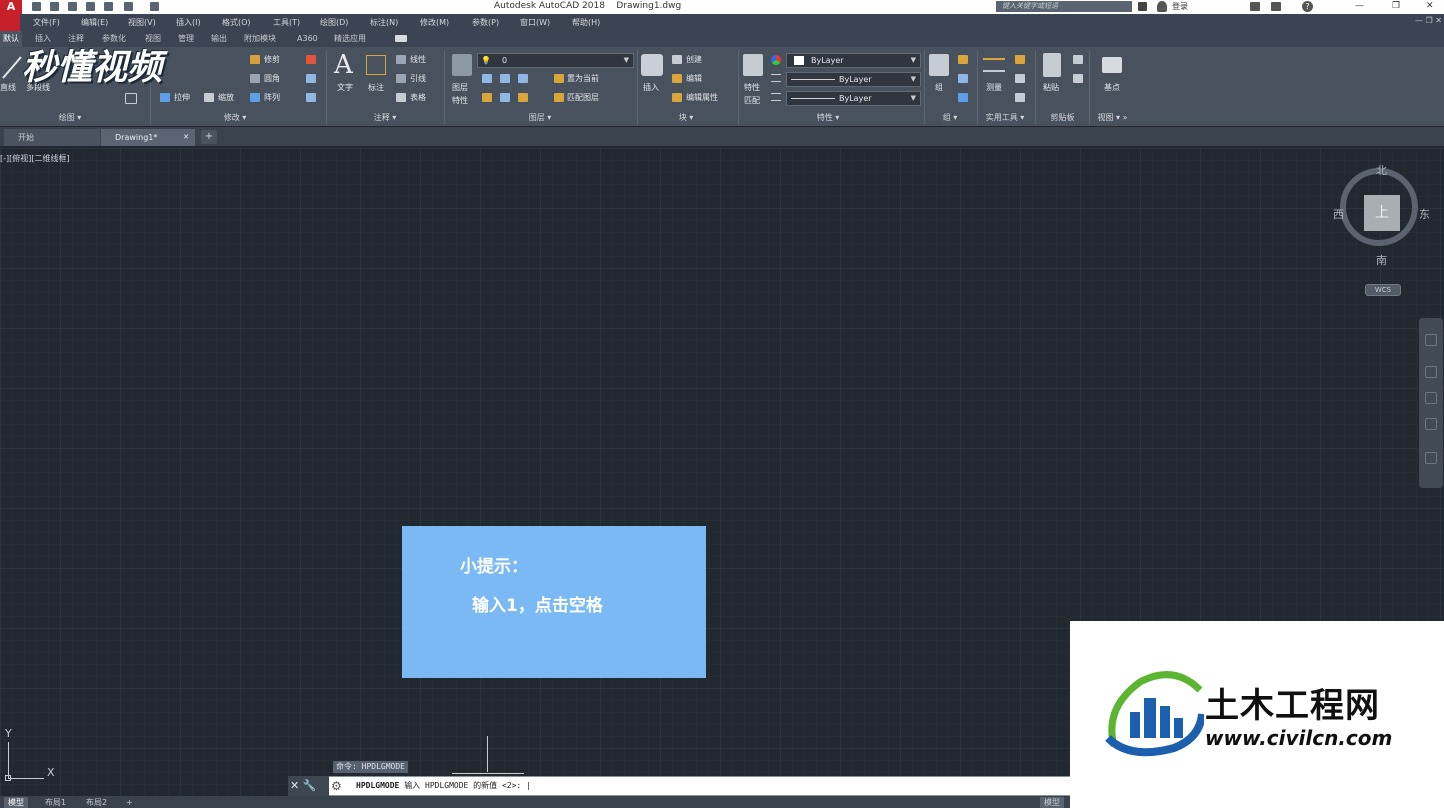  I want to click on array-icon, so click(255, 97).